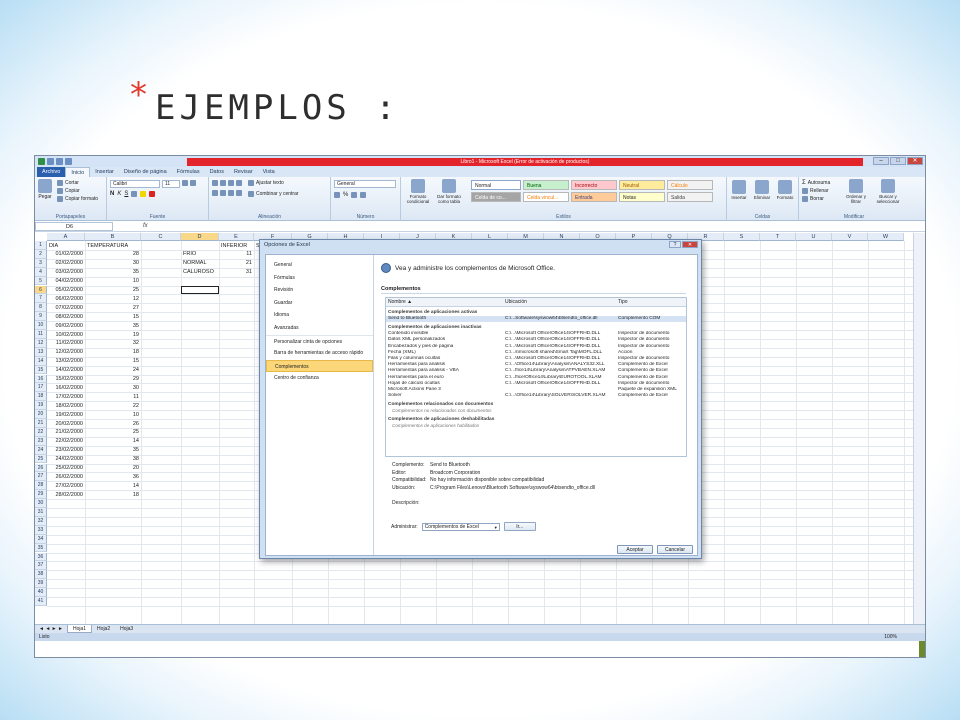  I want to click on help-button: ?, so click(675, 244).